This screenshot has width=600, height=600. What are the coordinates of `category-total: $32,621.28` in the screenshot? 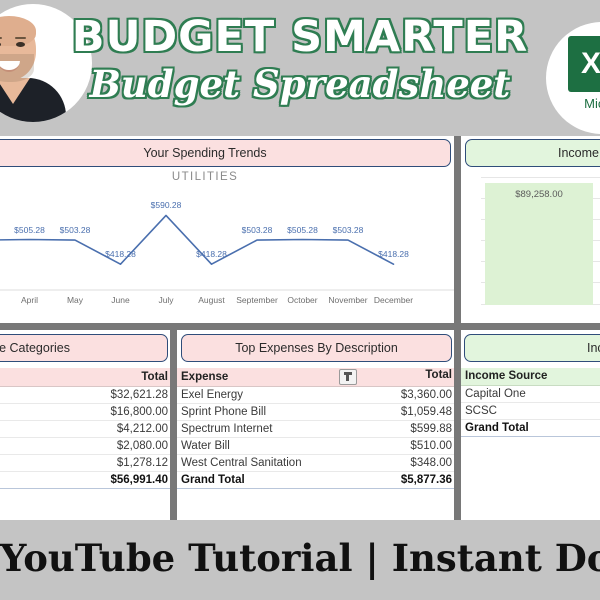 It's located at (105, 395).